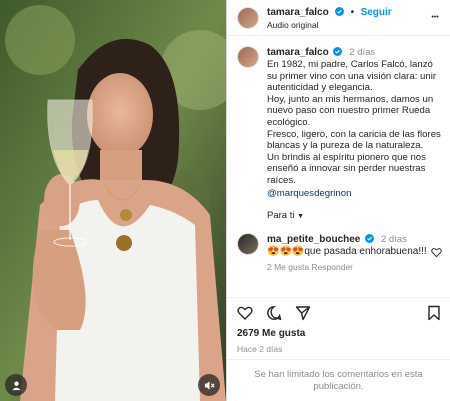 The width and height of the screenshot is (450, 401). I want to click on caption-username: tamara_falco, so click(298, 52).